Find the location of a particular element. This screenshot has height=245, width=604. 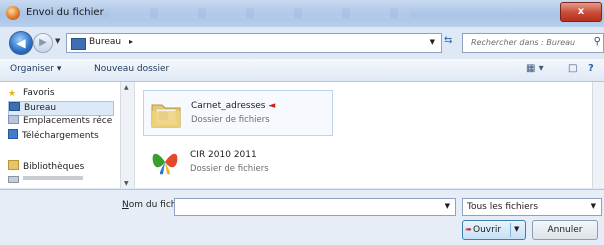

folder-icon is located at coordinates (166, 116).